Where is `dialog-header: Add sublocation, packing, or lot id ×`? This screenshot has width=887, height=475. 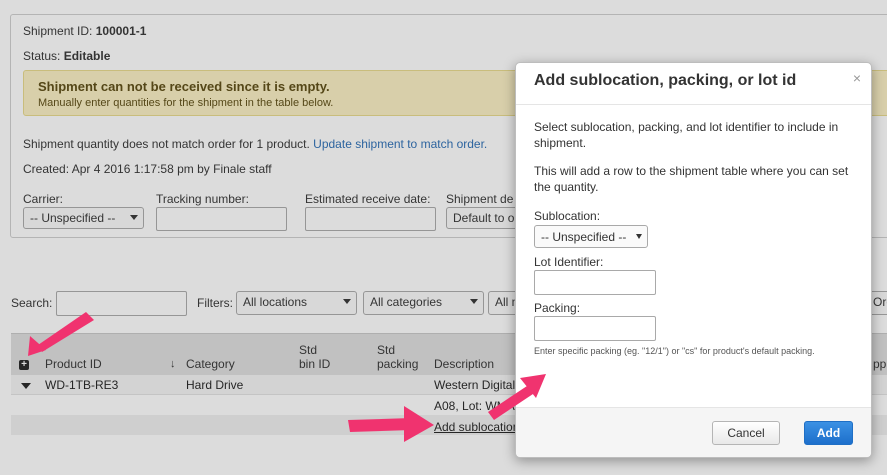 dialog-header: Add sublocation, packing, or lot id × is located at coordinates (693, 84).